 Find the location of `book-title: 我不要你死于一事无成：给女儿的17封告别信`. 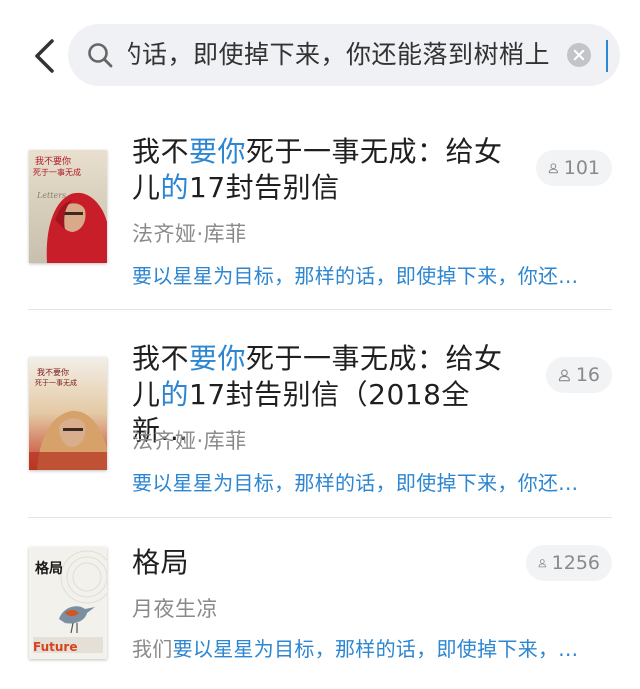

book-title: 我不要你死于一事无成：给女儿的17封告别信 is located at coordinates (317, 169).